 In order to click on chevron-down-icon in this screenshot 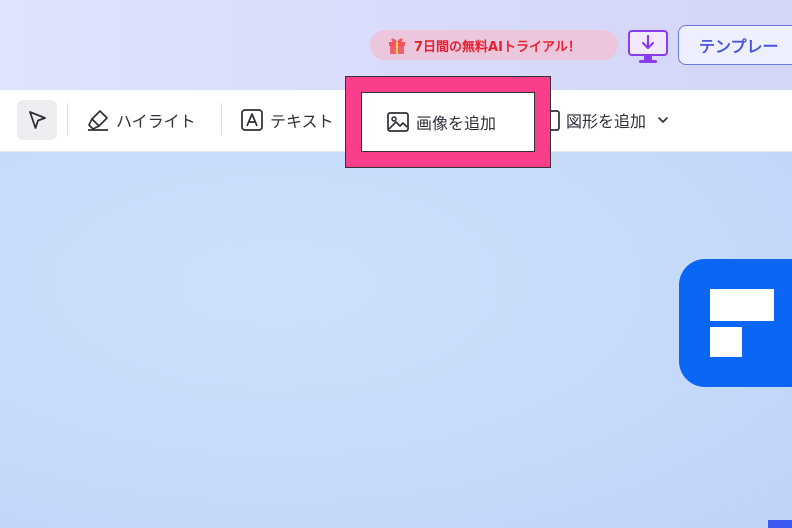, I will do `click(663, 120)`.